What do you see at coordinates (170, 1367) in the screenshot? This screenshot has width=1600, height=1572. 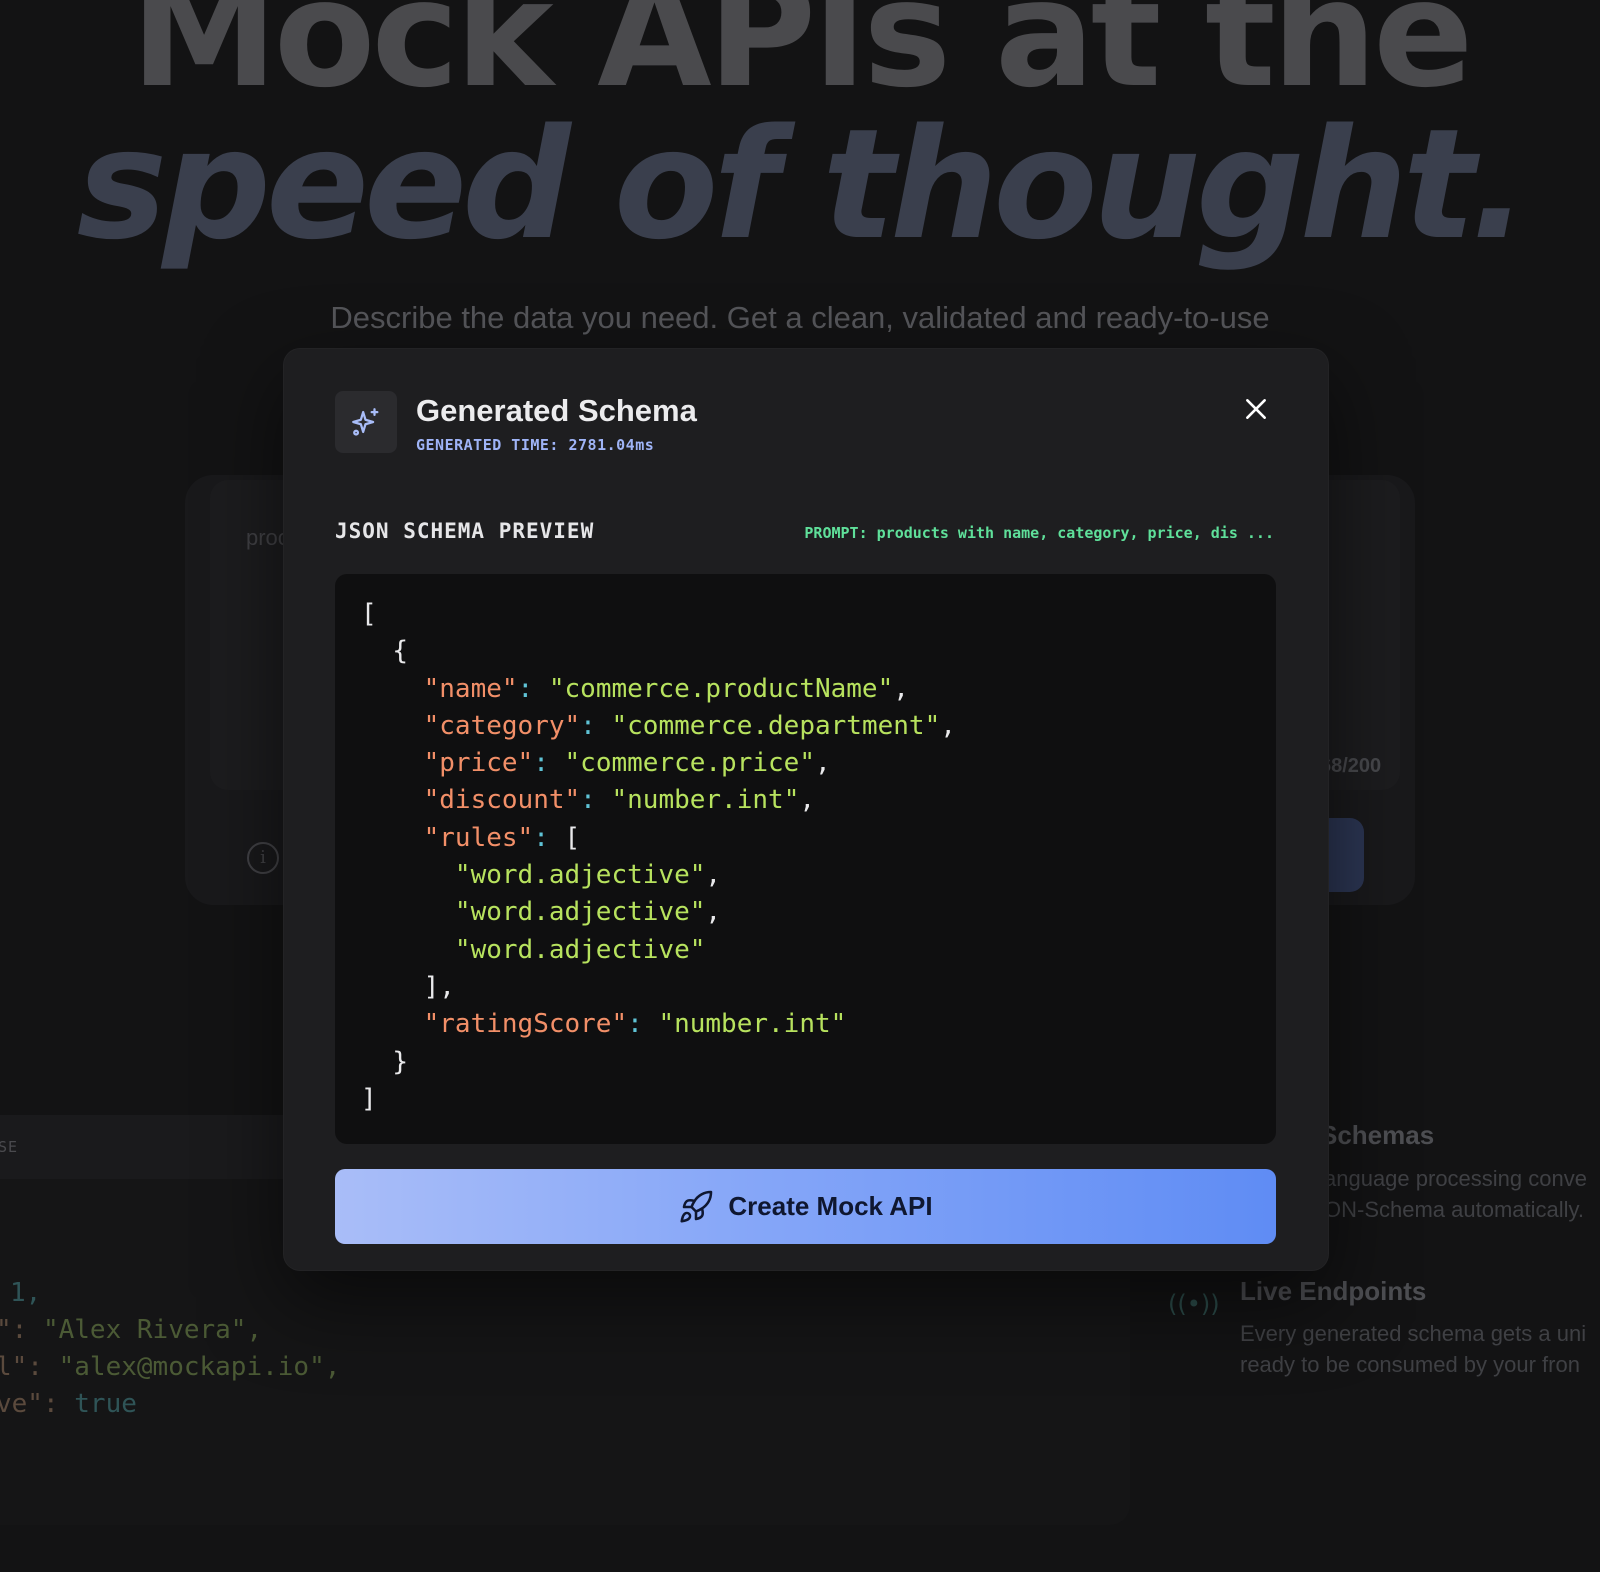 I see `code-line: l": "alex@mockapi.io",` at bounding box center [170, 1367].